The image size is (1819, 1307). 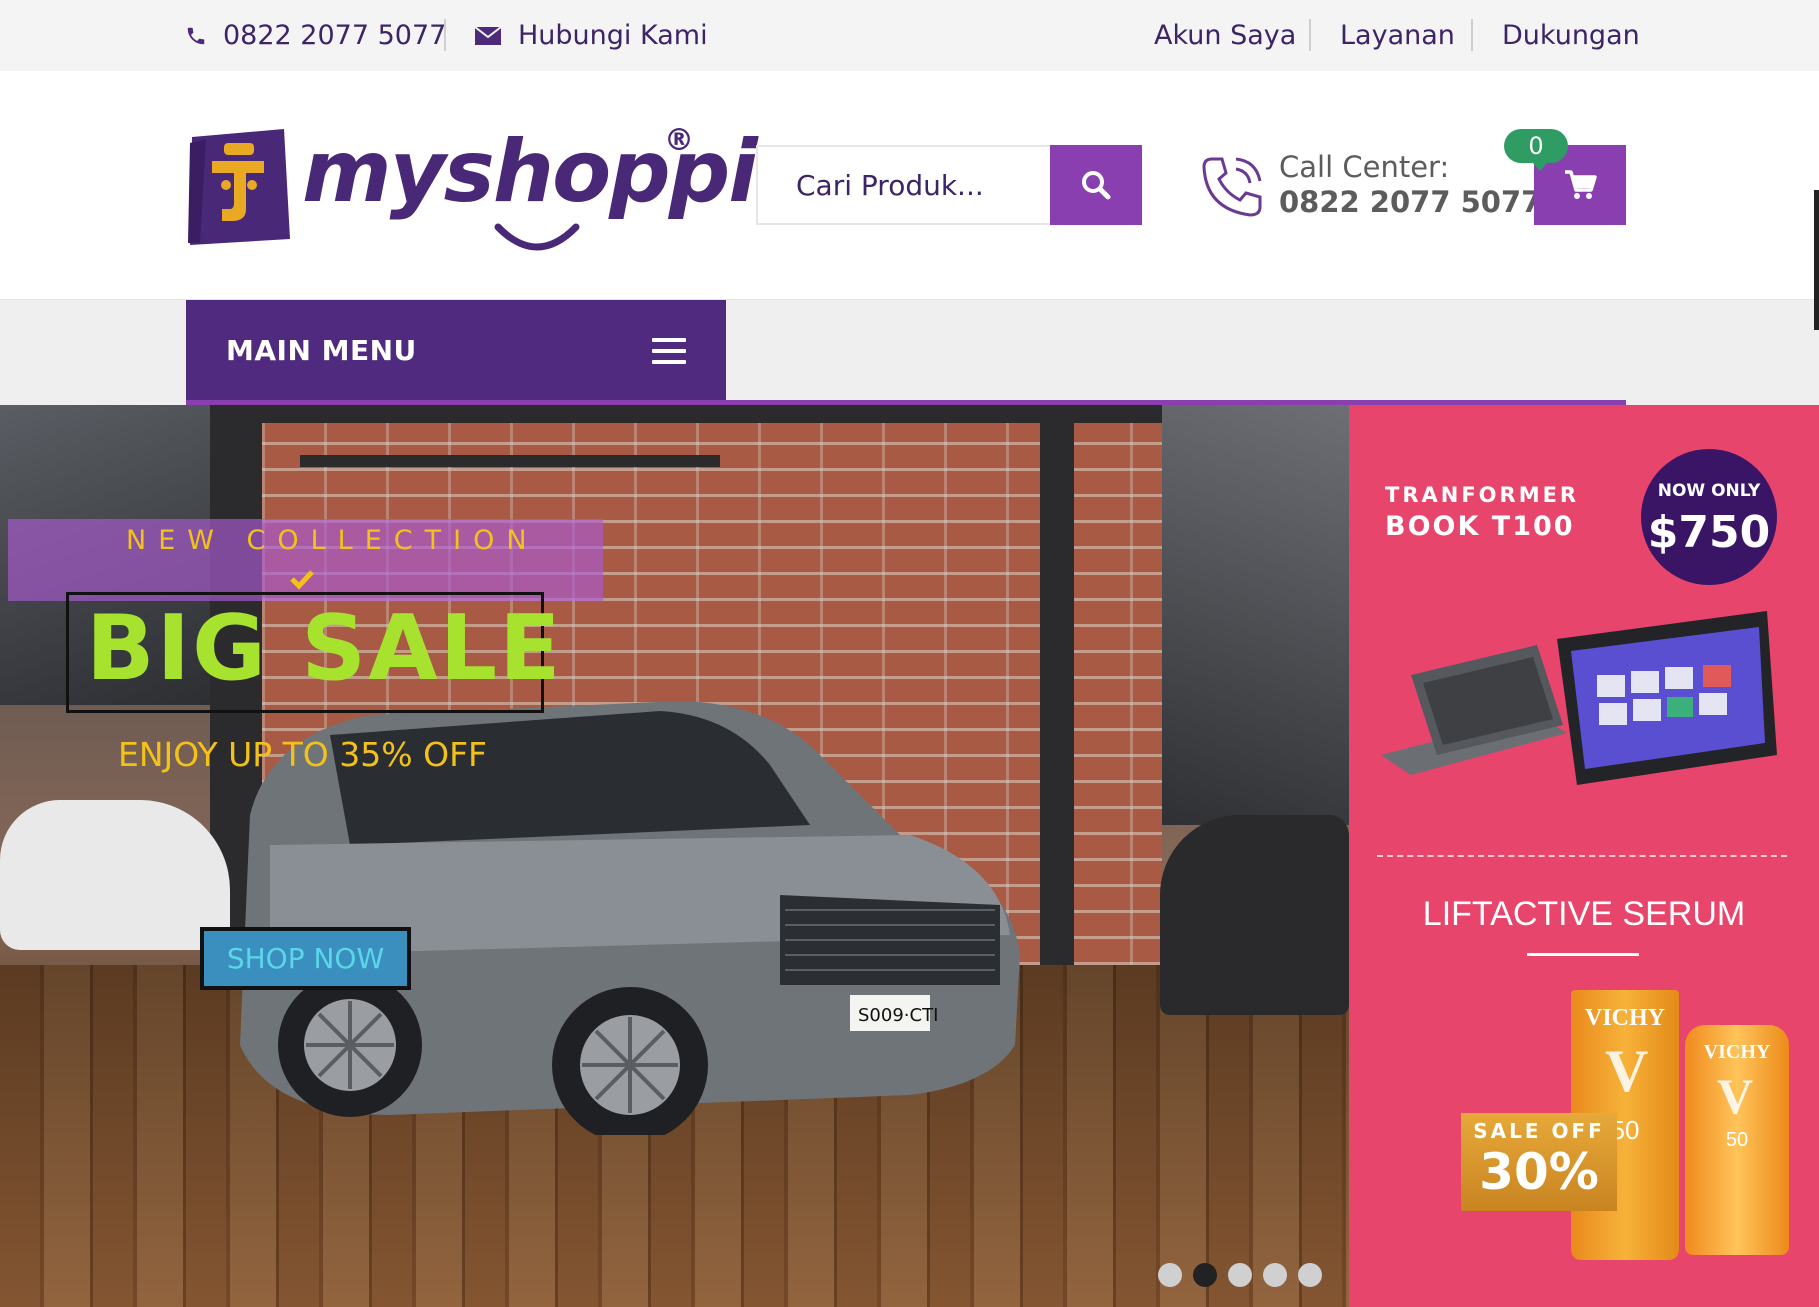 I want to click on envelope-icon, so click(x=488, y=35).